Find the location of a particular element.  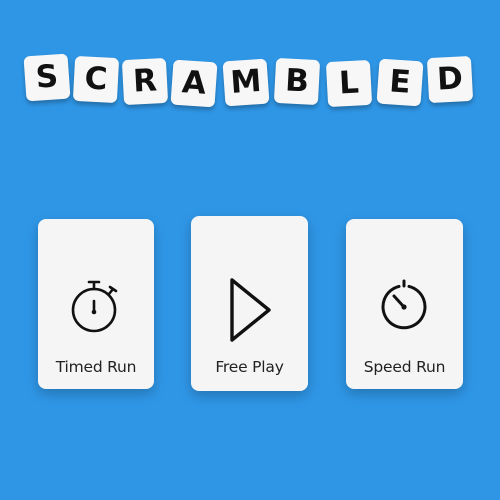

title-letter: C is located at coordinates (96, 79).